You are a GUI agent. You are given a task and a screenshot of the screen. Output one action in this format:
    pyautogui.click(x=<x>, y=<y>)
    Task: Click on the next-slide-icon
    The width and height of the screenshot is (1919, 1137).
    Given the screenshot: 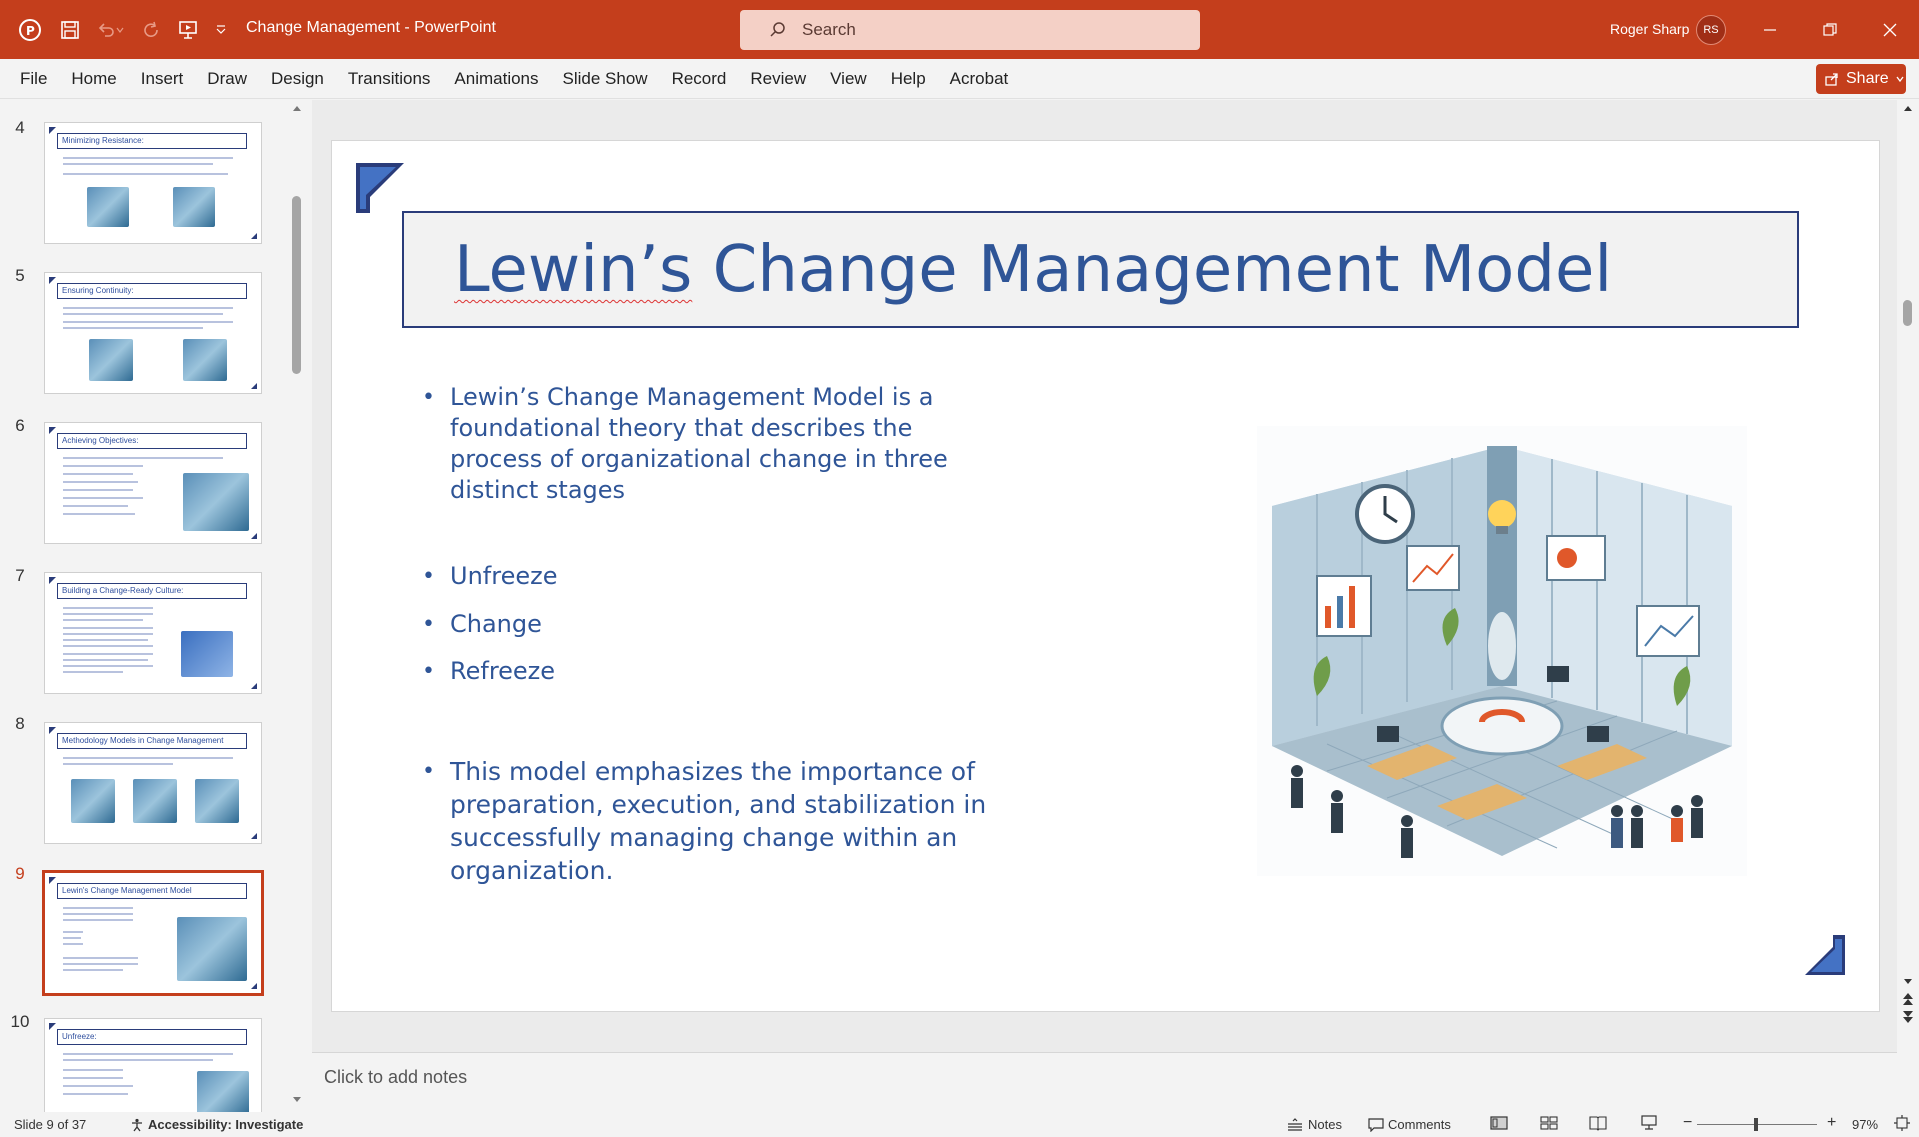 What is the action you would take?
    pyautogui.click(x=1908, y=1017)
    